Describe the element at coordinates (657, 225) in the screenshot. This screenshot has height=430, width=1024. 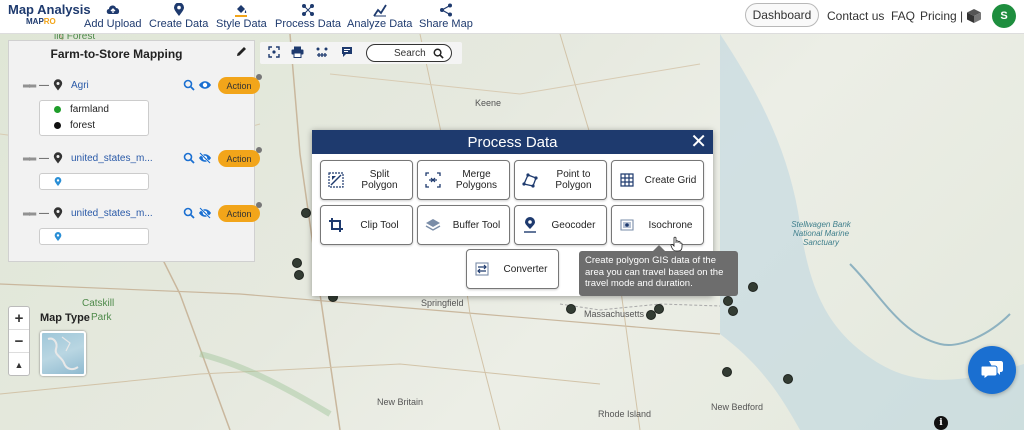
I see `isochrone-button: Isochrone` at that location.